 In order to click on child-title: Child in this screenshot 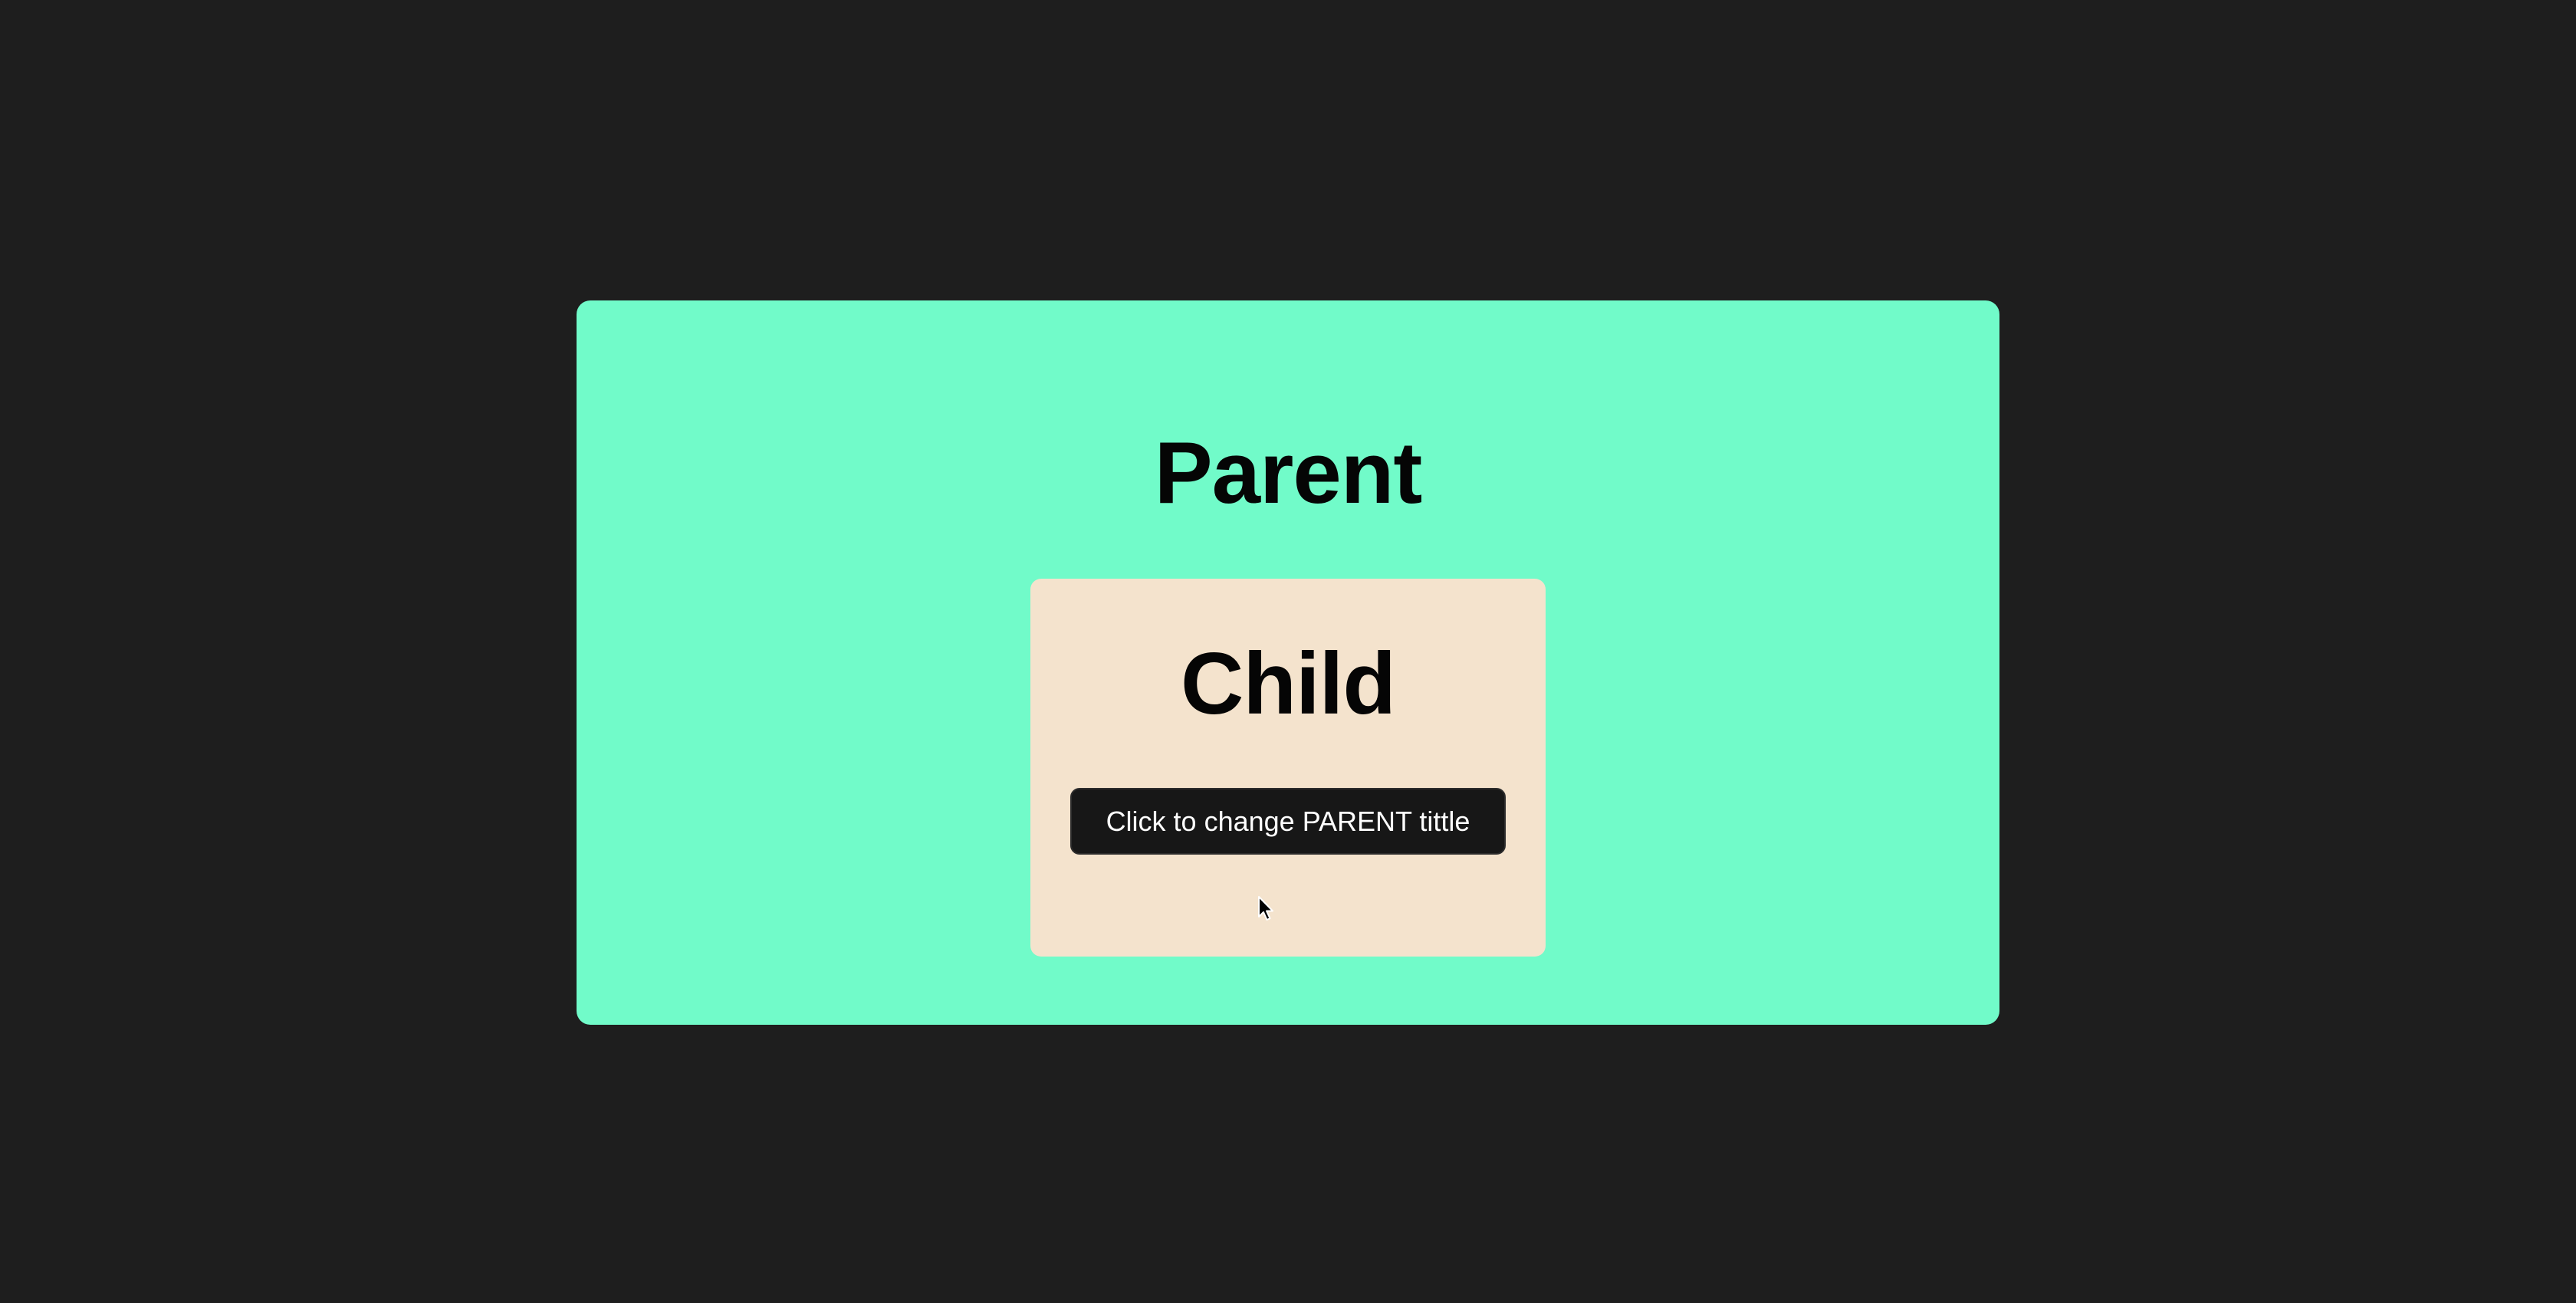, I will do `click(1288, 684)`.